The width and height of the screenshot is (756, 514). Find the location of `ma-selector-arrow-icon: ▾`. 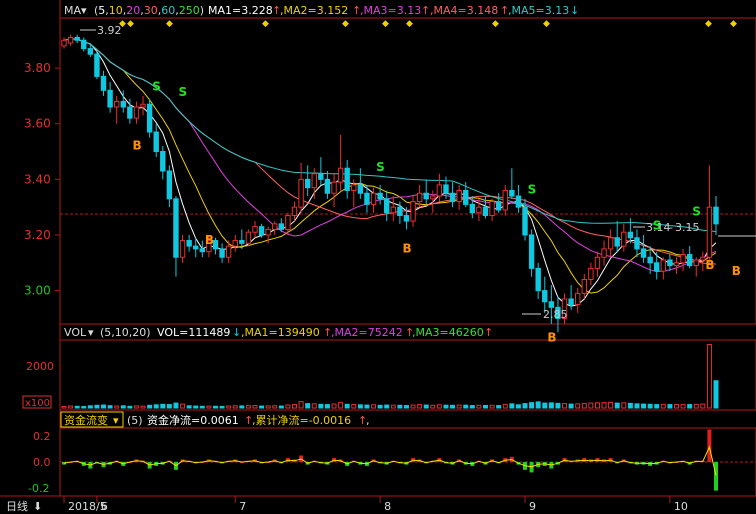

ma-selector-arrow-icon: ▾ is located at coordinates (84, 10).